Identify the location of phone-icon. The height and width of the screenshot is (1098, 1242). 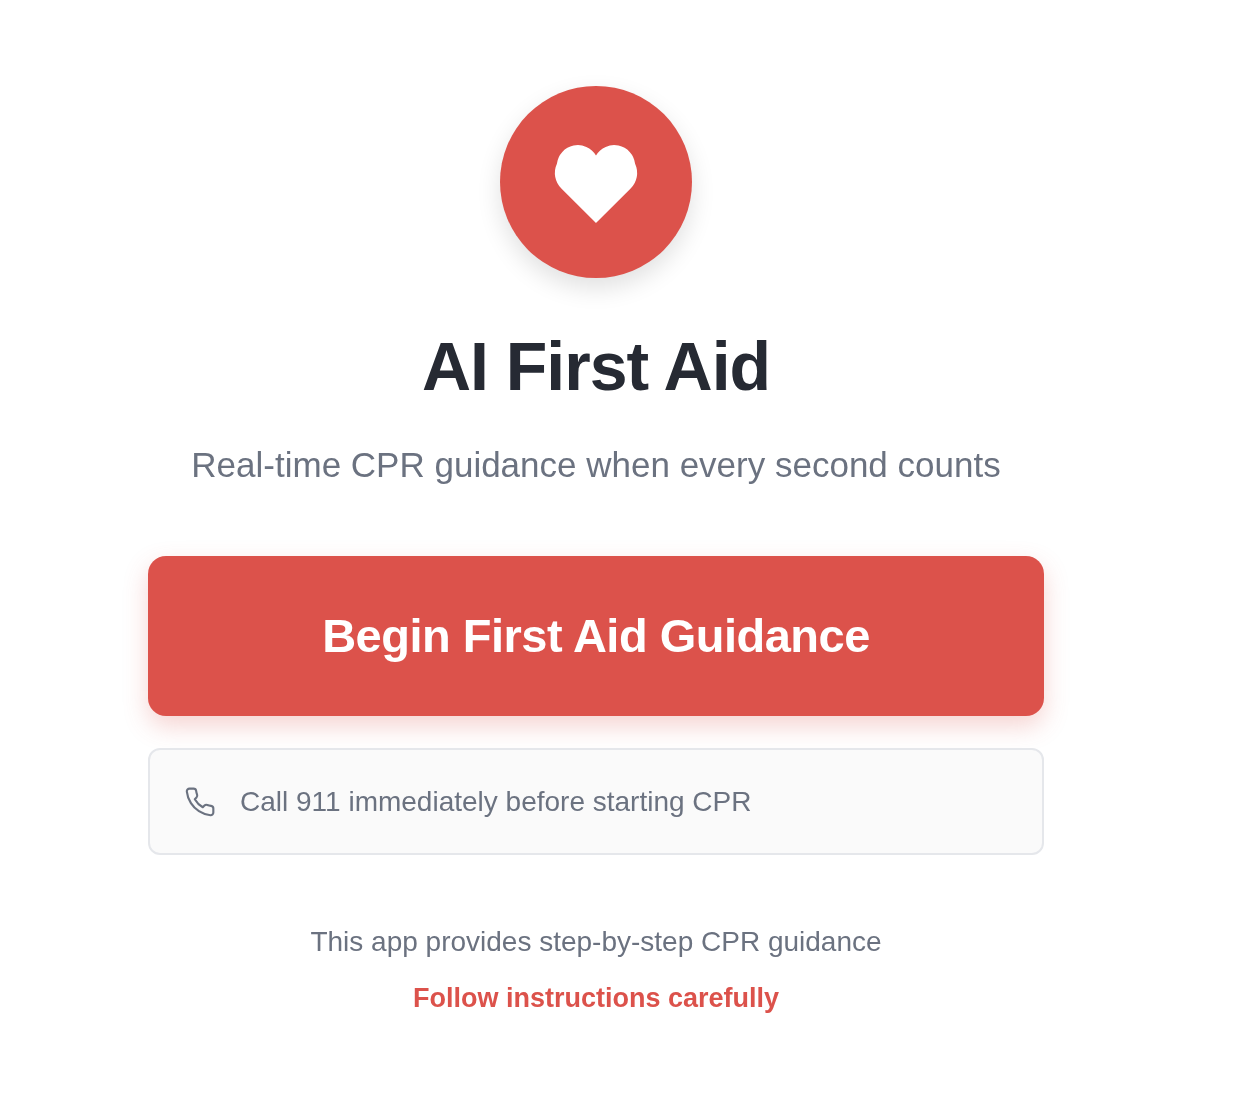
(200, 801).